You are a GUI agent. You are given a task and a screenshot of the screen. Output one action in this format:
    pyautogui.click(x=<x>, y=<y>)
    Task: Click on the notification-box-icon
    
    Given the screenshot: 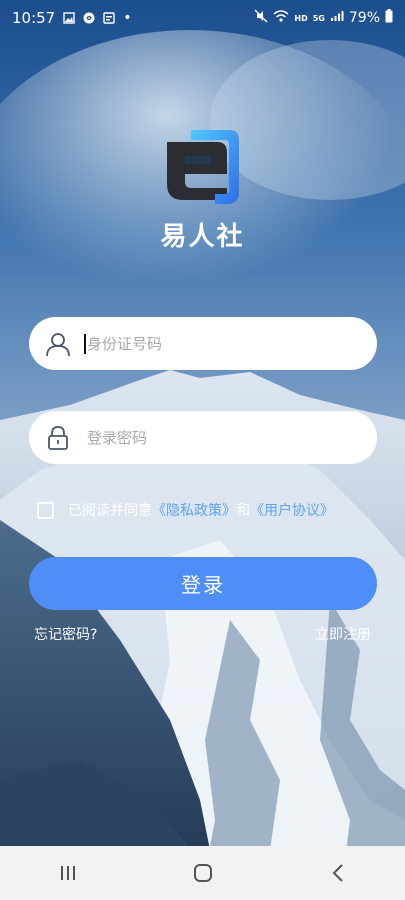 What is the action you would take?
    pyautogui.click(x=109, y=18)
    